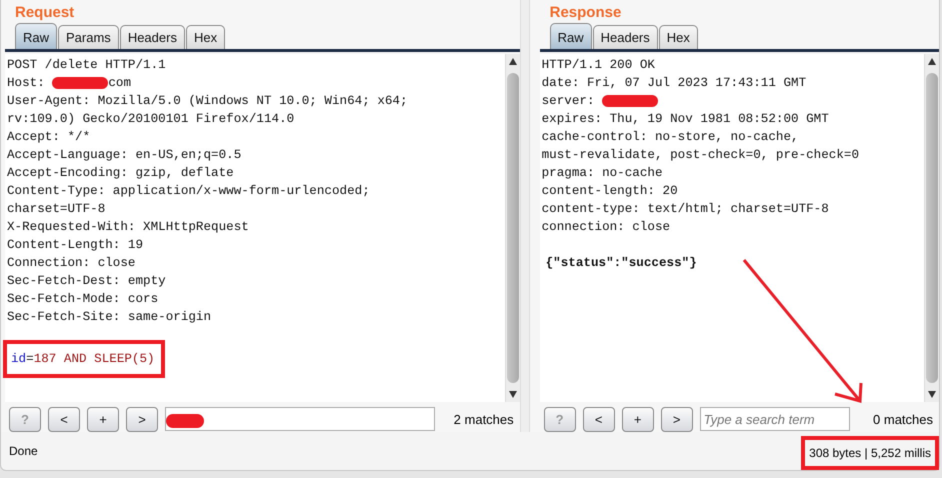 Image resolution: width=942 pixels, height=478 pixels. What do you see at coordinates (121, 173) in the screenshot?
I see `header-line: Accept-Encoding: gzip, deflate` at bounding box center [121, 173].